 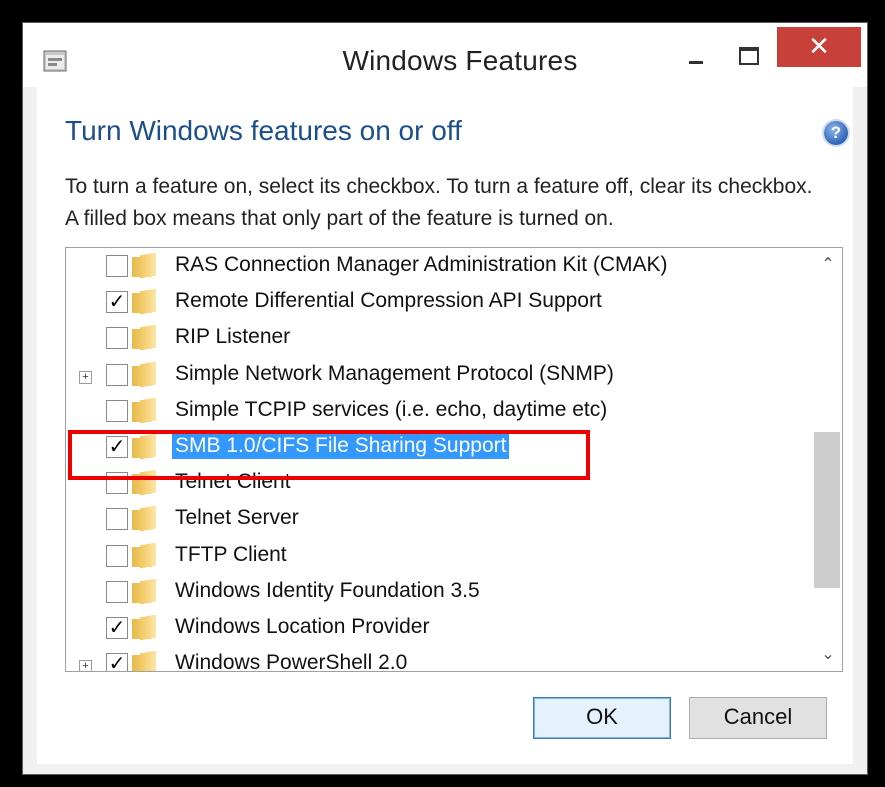 I want to click on close-button: ✕, so click(x=819, y=47).